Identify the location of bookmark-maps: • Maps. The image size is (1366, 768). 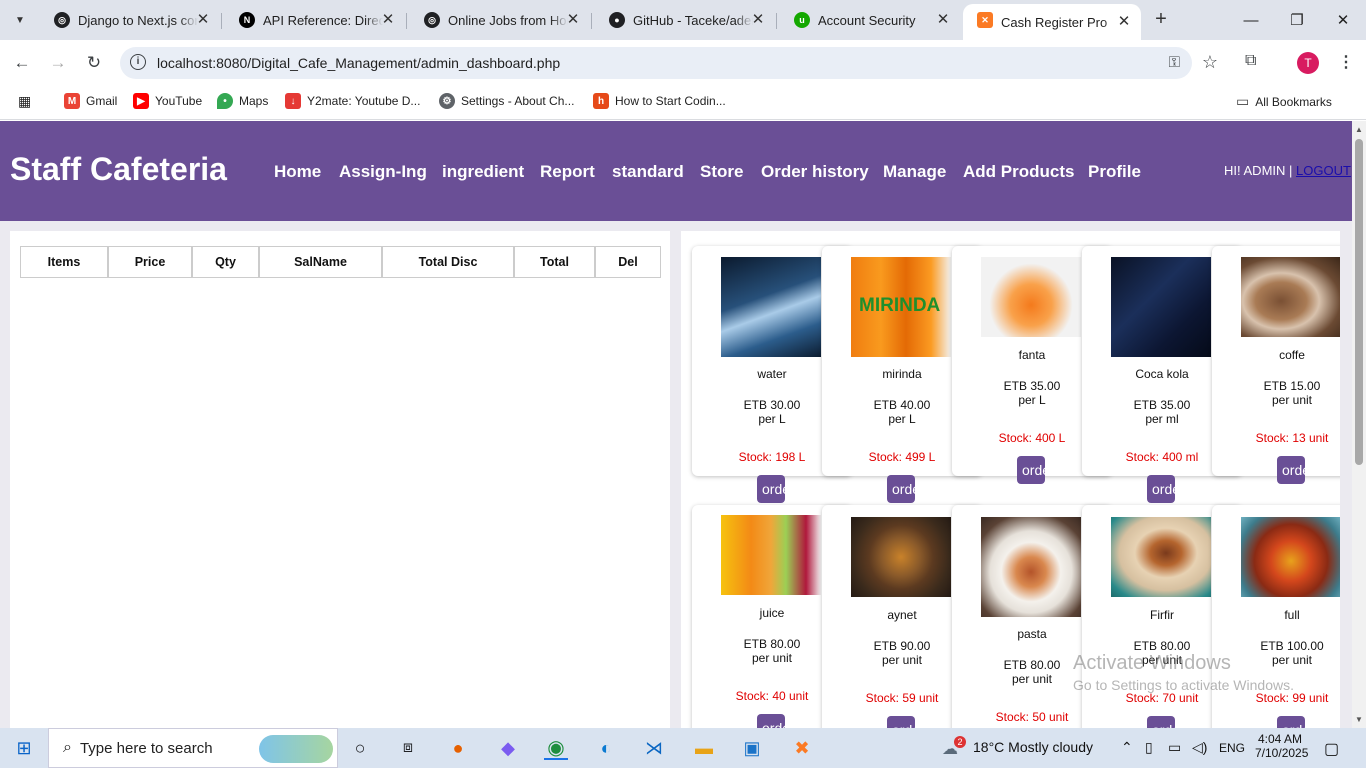
(242, 101).